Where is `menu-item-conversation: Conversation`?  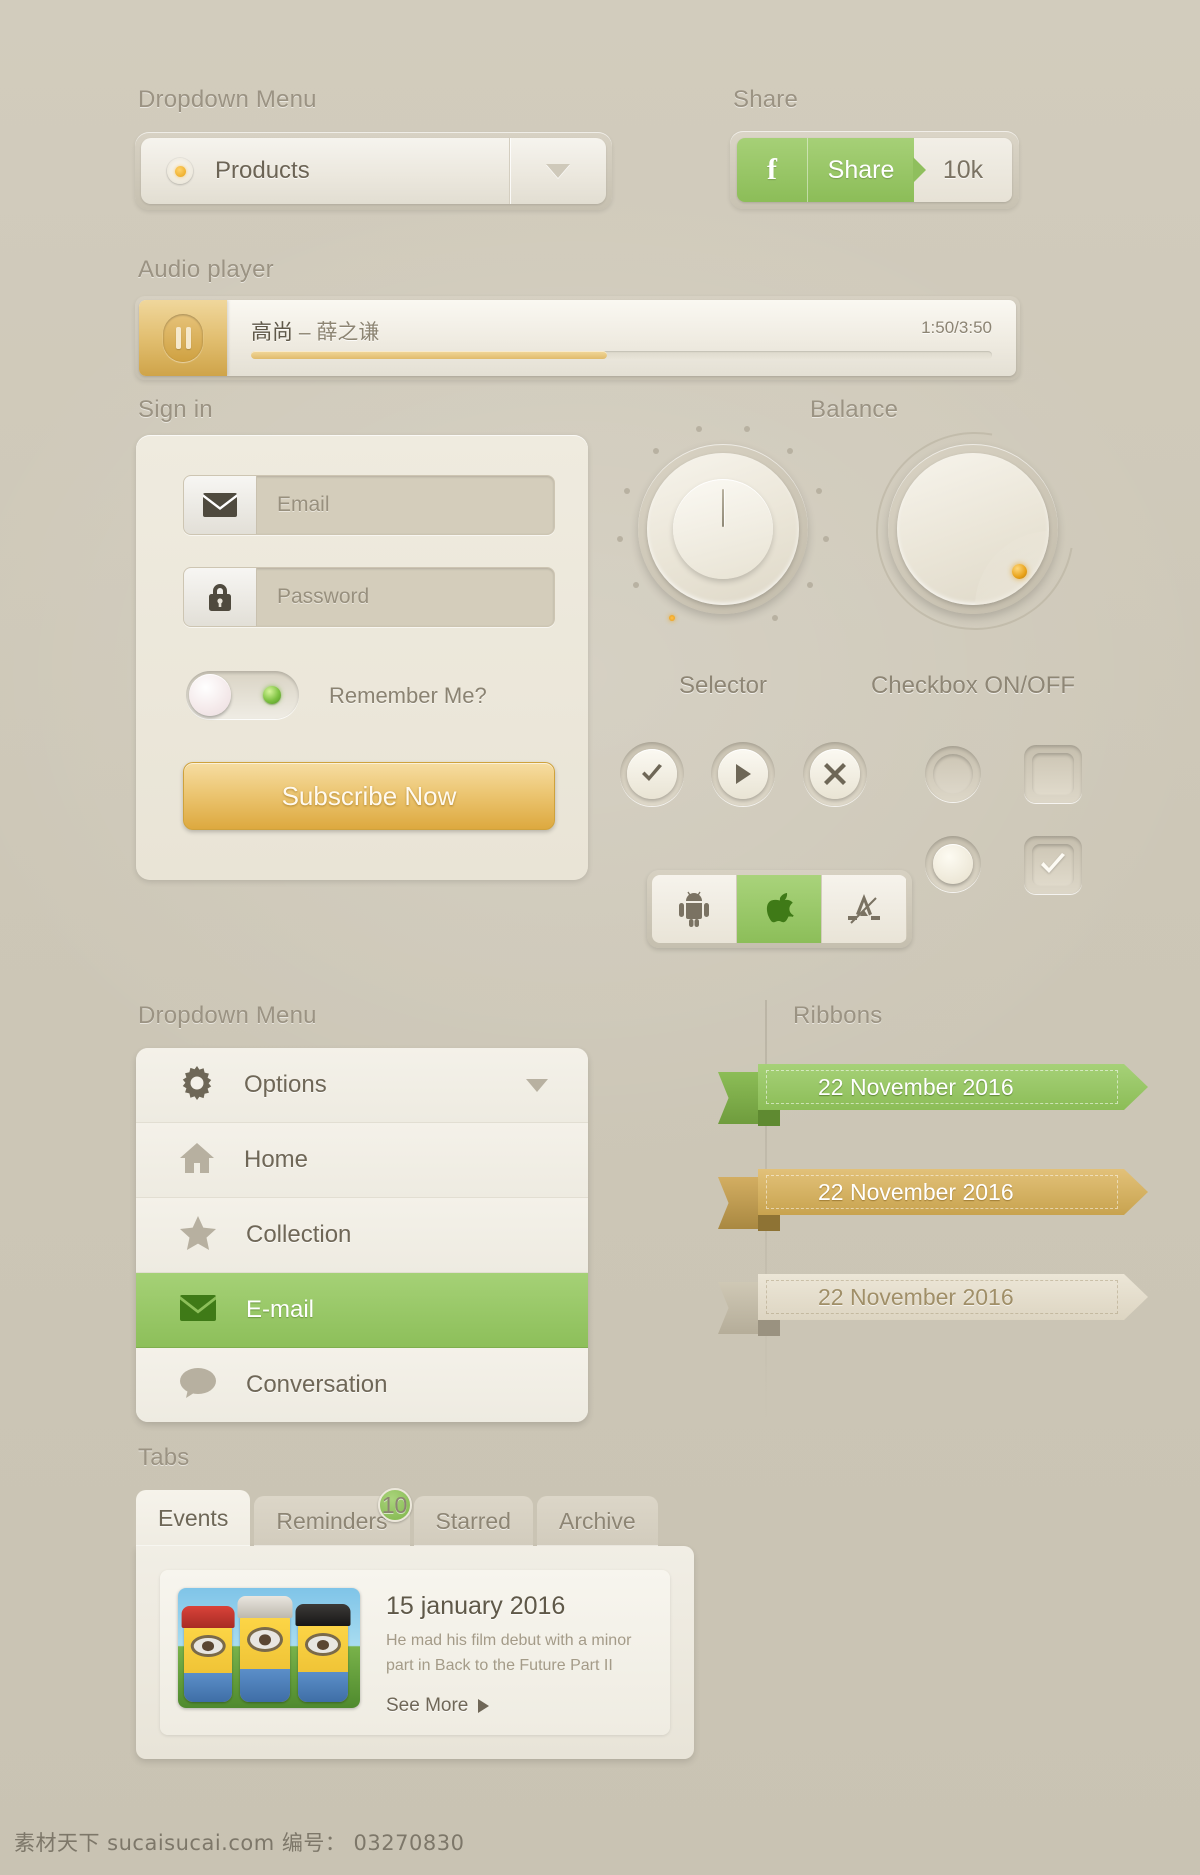 menu-item-conversation: Conversation is located at coordinates (362, 1385).